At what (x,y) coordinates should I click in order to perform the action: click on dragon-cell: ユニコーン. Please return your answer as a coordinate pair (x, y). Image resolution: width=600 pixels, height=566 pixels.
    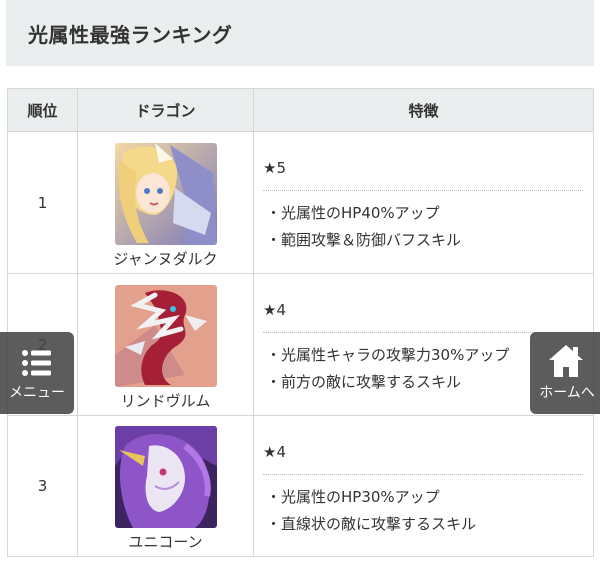
    Looking at the image, I should click on (165, 486).